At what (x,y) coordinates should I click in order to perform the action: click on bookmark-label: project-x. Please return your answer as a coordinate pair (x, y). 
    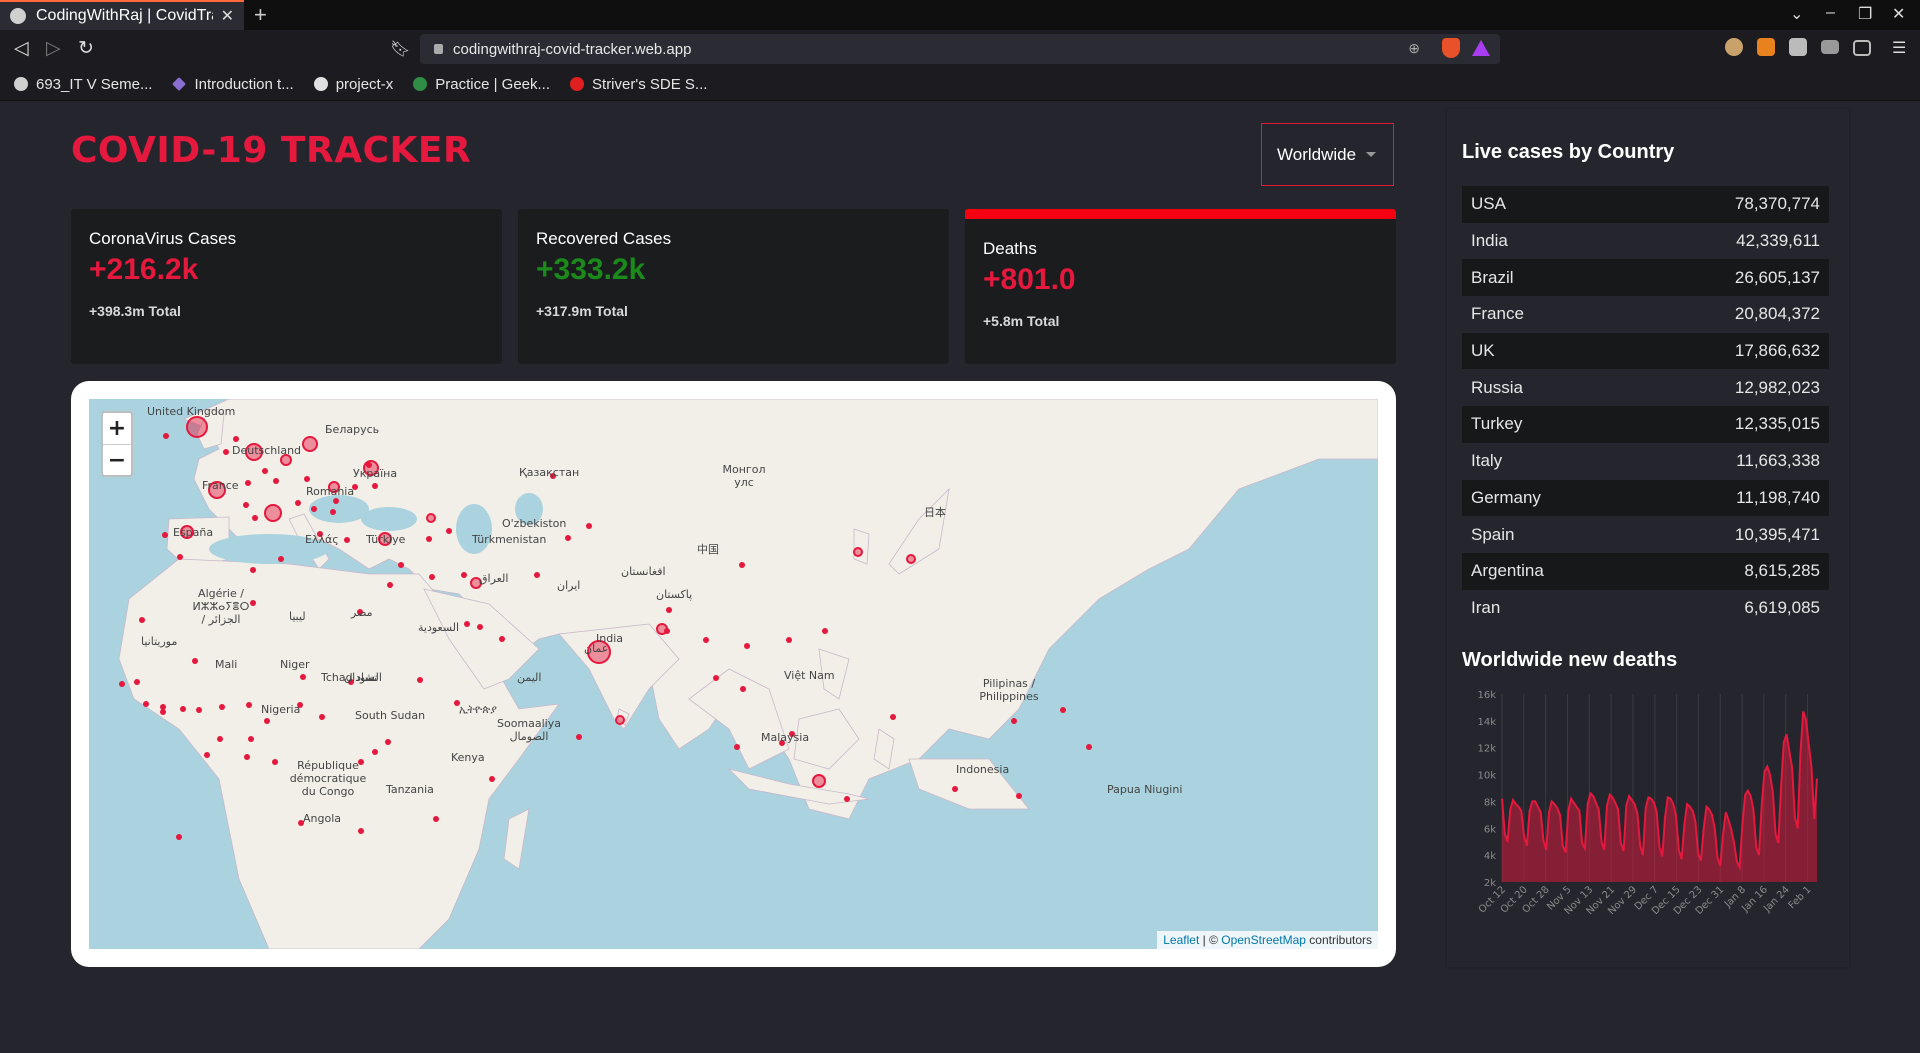
    Looking at the image, I should click on (364, 84).